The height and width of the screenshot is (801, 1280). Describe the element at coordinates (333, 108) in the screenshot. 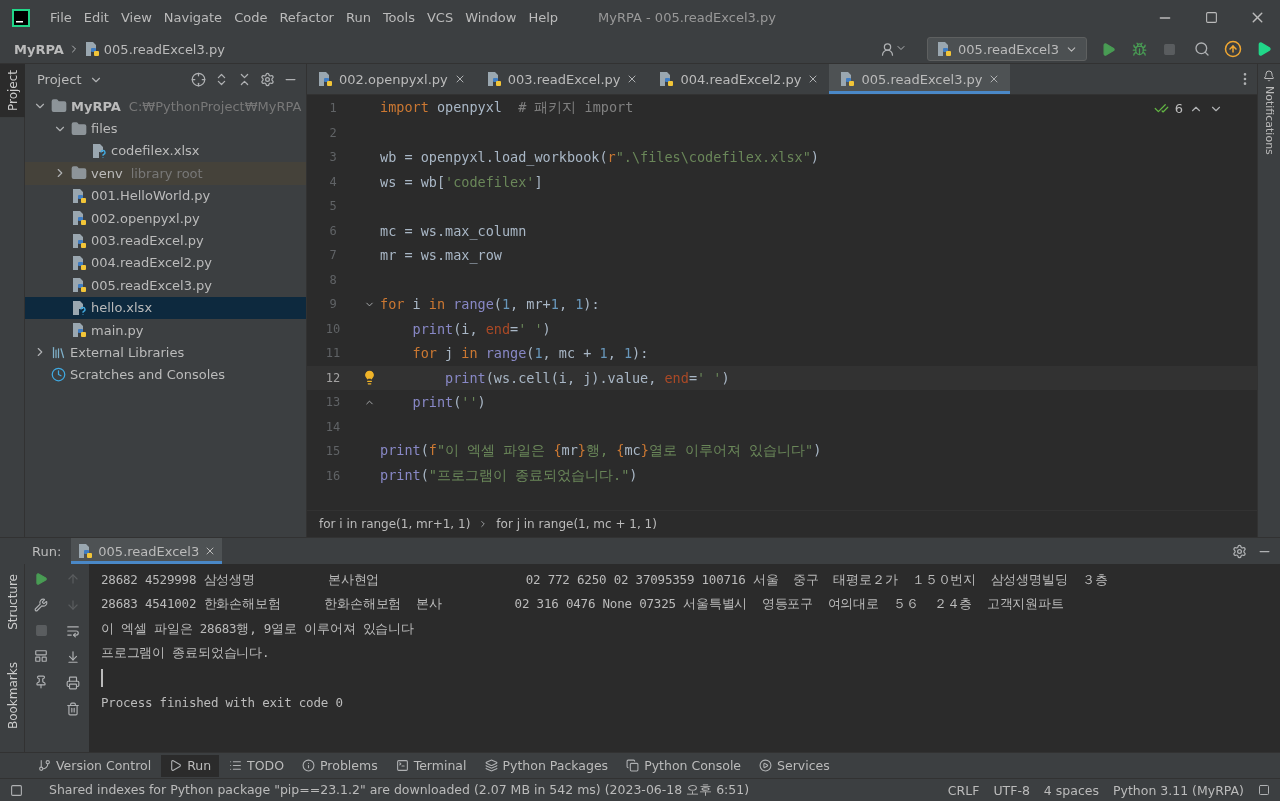

I see `line-number: 1` at that location.